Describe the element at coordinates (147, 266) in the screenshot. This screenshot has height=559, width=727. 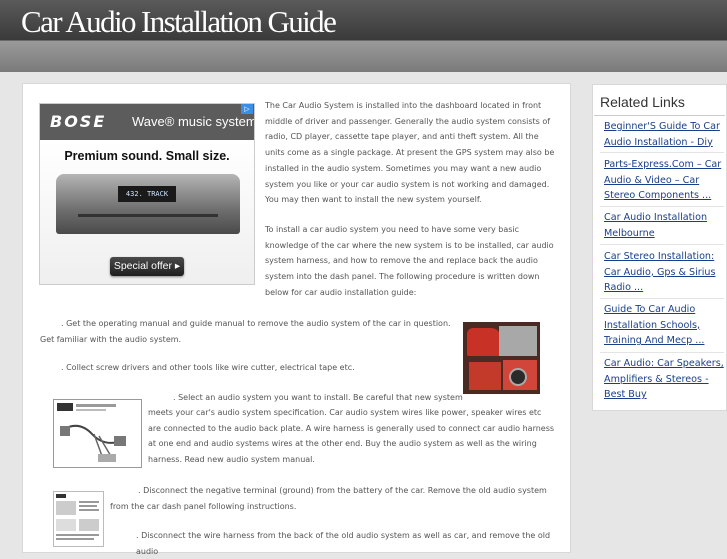
I see `special-offer-button: Special offer ▸` at that location.